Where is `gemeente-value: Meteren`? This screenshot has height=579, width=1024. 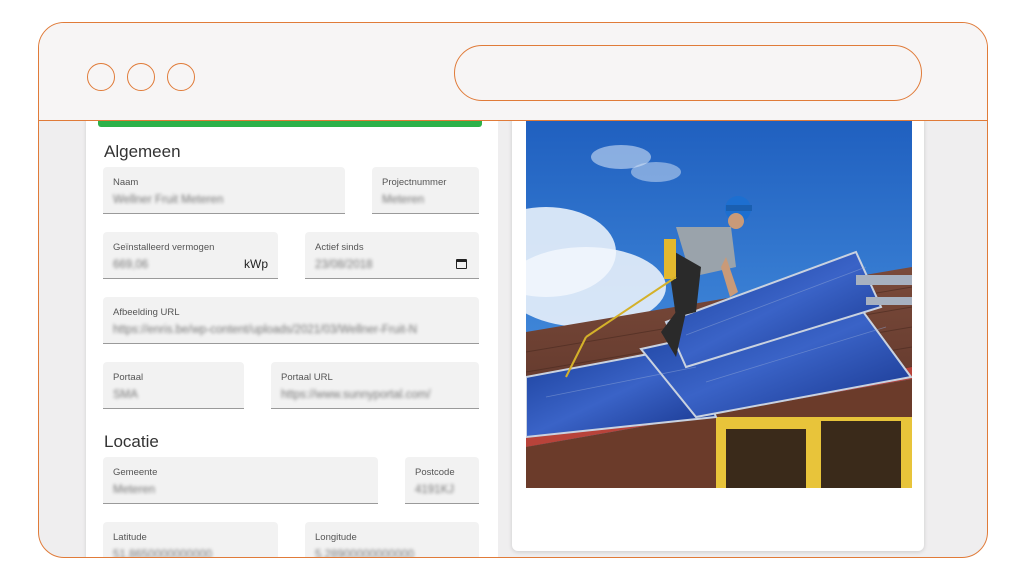 gemeente-value: Meteren is located at coordinates (134, 490).